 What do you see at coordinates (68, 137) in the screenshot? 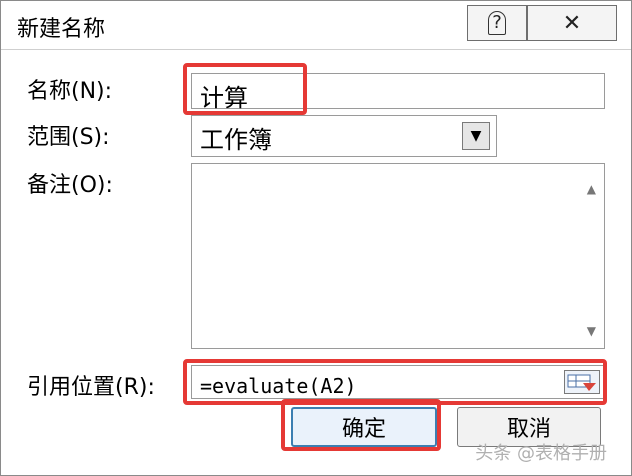
I see `scope-label: 范围(S):` at bounding box center [68, 137].